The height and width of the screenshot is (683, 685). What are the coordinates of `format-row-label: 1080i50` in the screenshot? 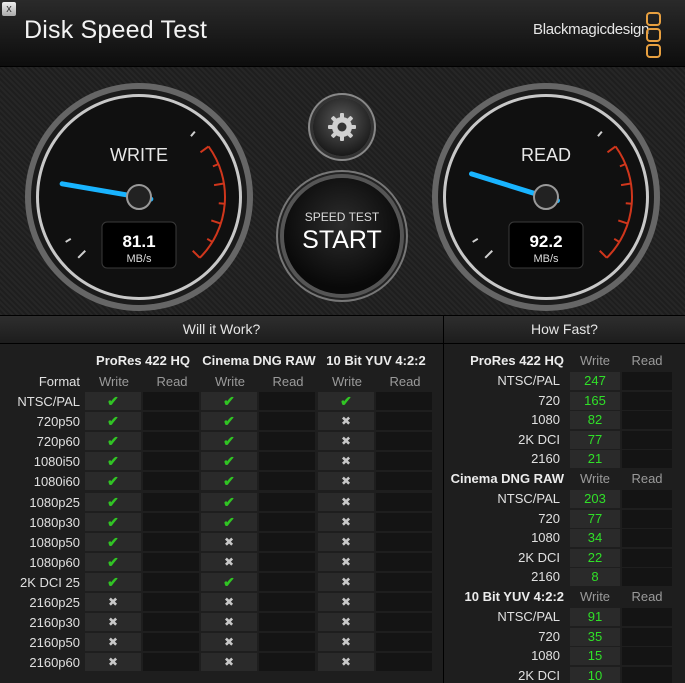 It's located at (56, 461).